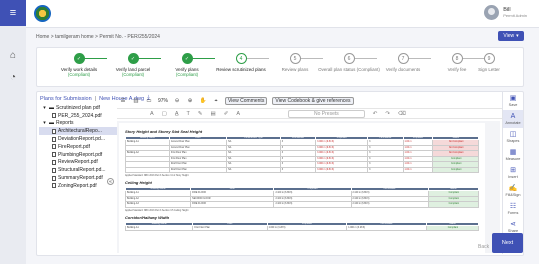  What do you see at coordinates (513, 195) in the screenshot?
I see `tool-label: Fill&Sign` at bounding box center [513, 195].